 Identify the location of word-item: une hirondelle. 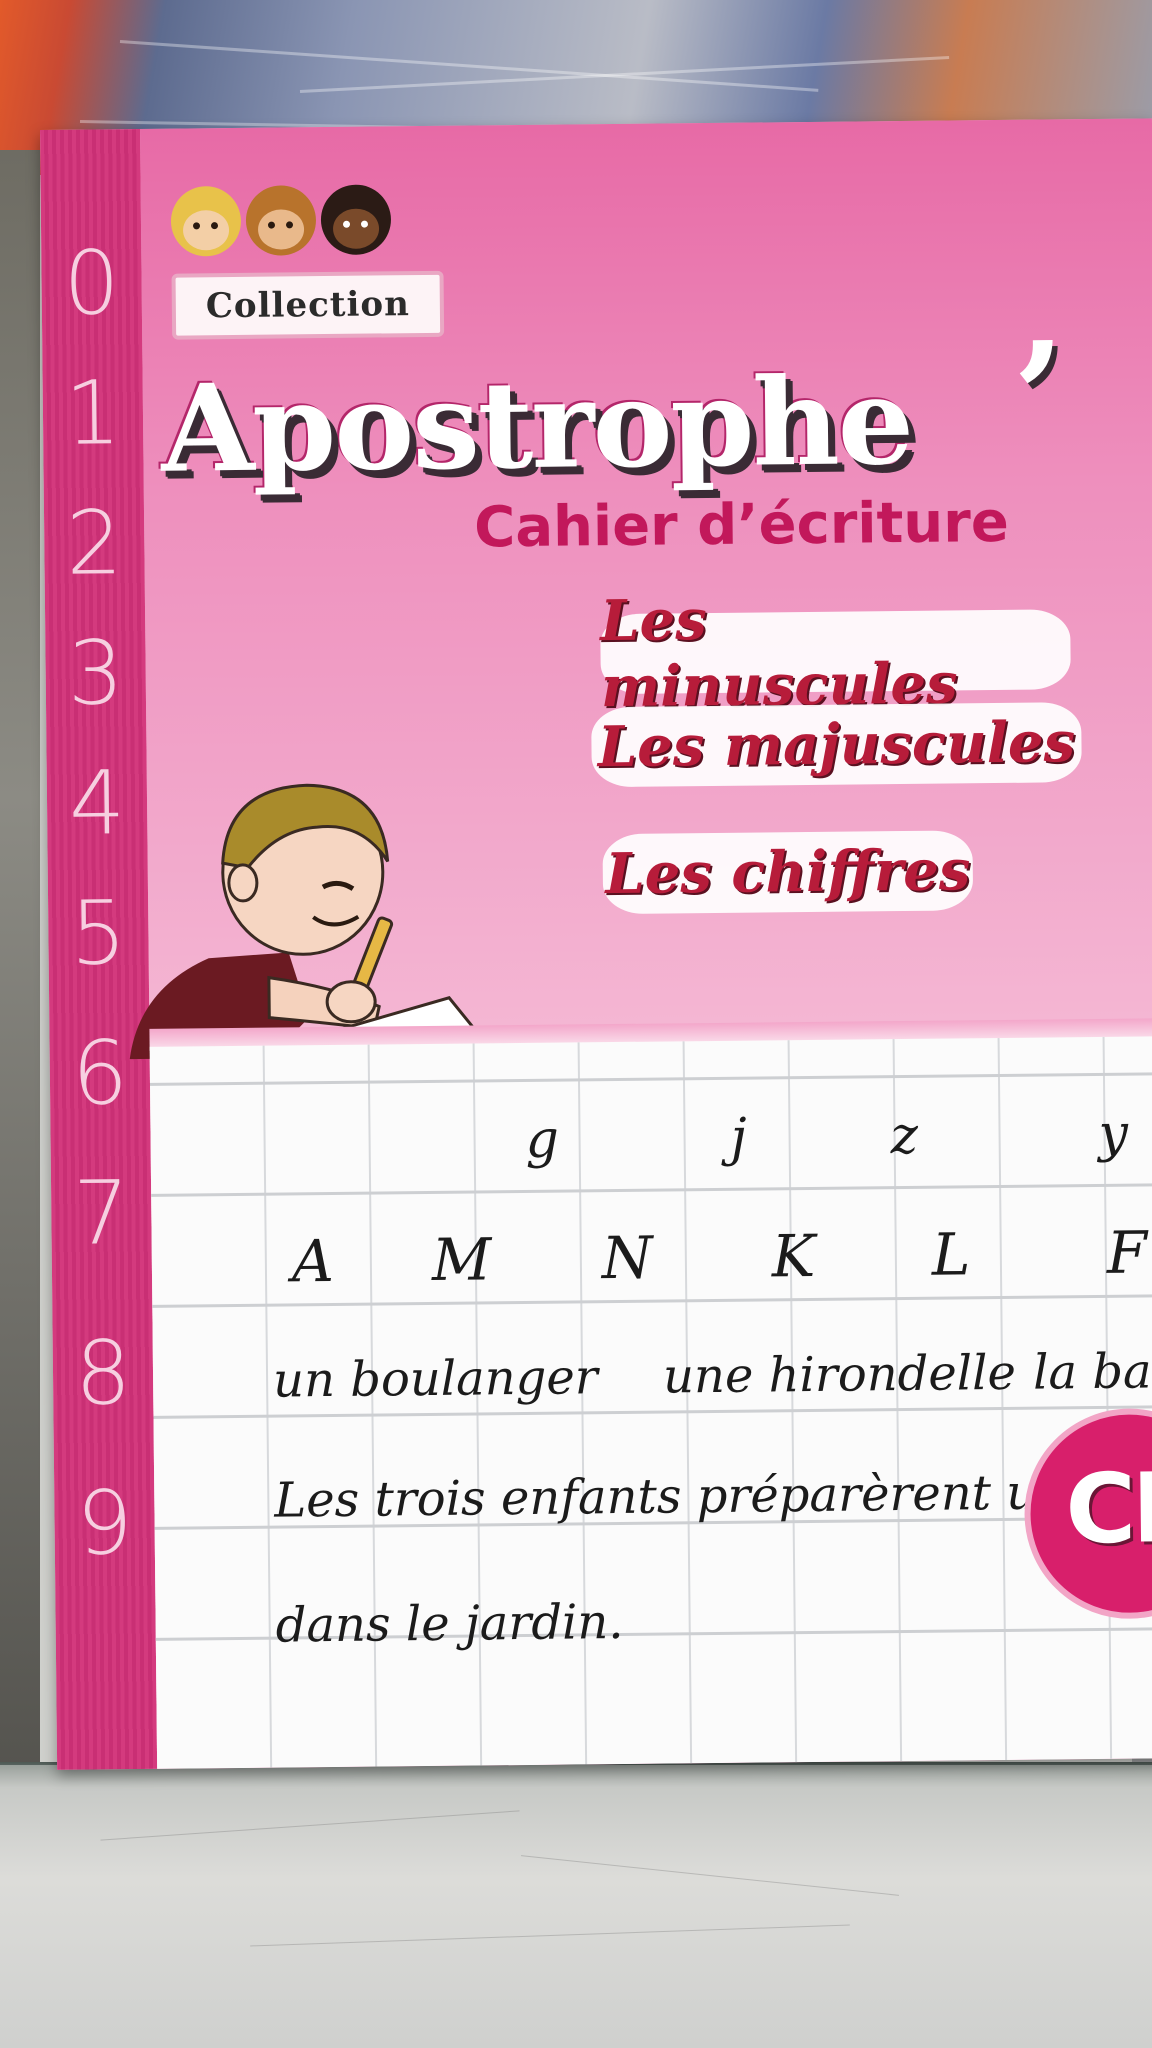
(839, 1374).